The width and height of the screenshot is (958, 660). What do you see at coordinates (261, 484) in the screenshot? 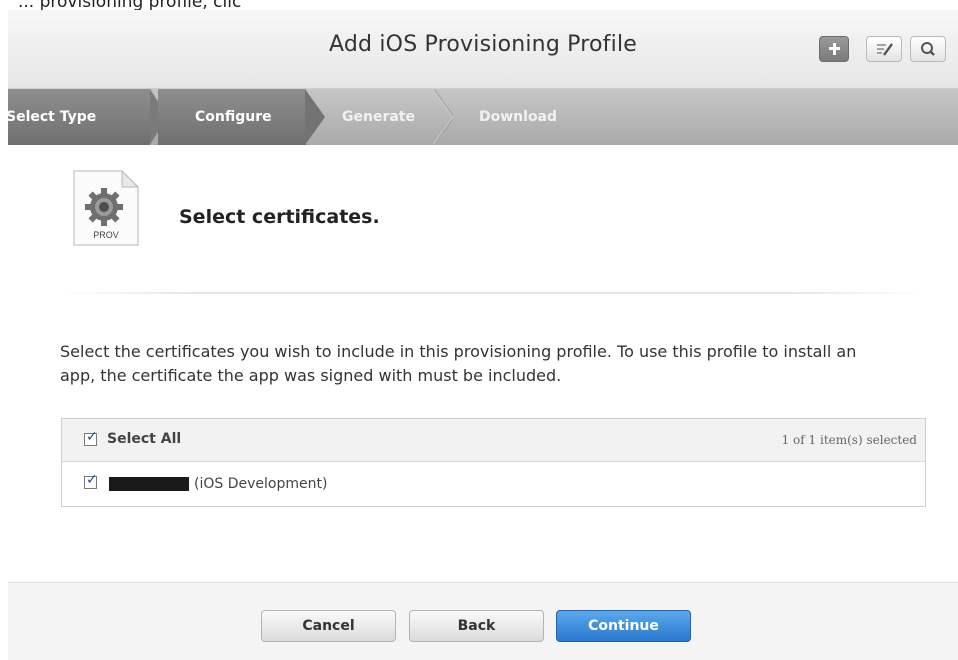
I see `certificate-label: (iOS Development)` at bounding box center [261, 484].